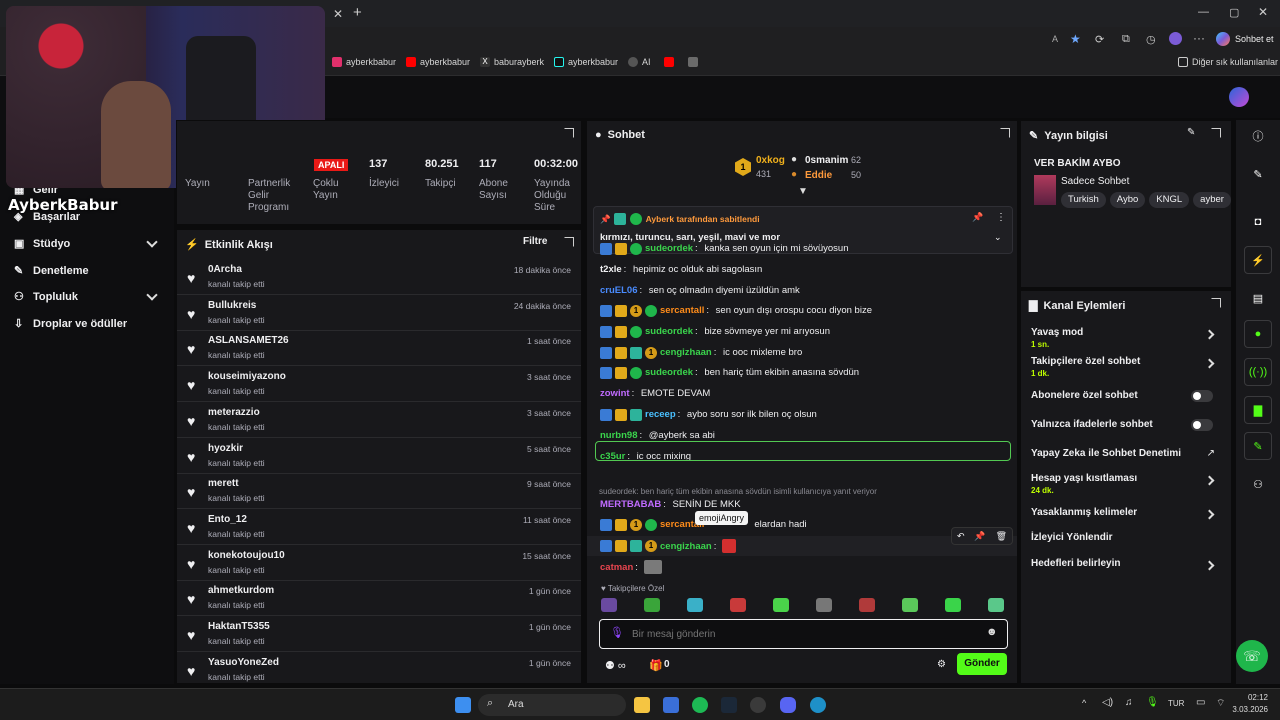 This screenshot has width=1280, height=720. I want to click on monitor-icon: ▭, so click(1200, 702).